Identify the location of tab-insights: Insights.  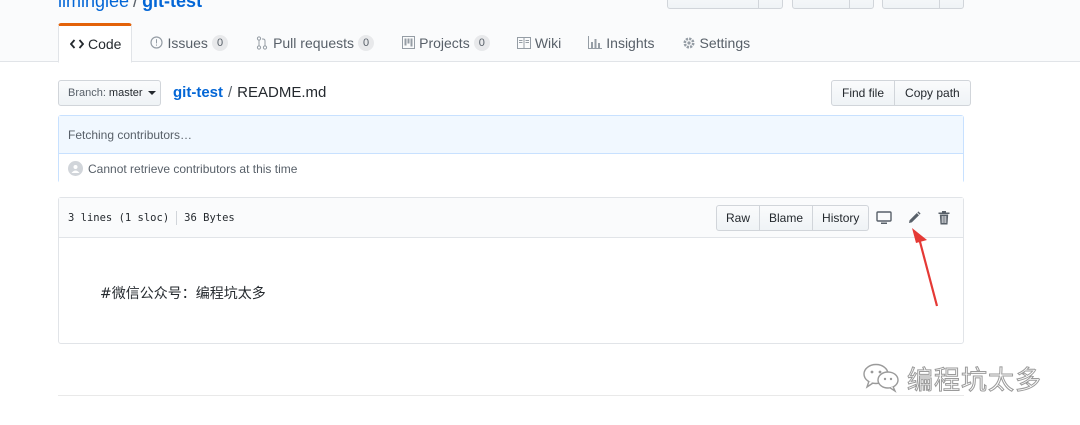
(620, 42).